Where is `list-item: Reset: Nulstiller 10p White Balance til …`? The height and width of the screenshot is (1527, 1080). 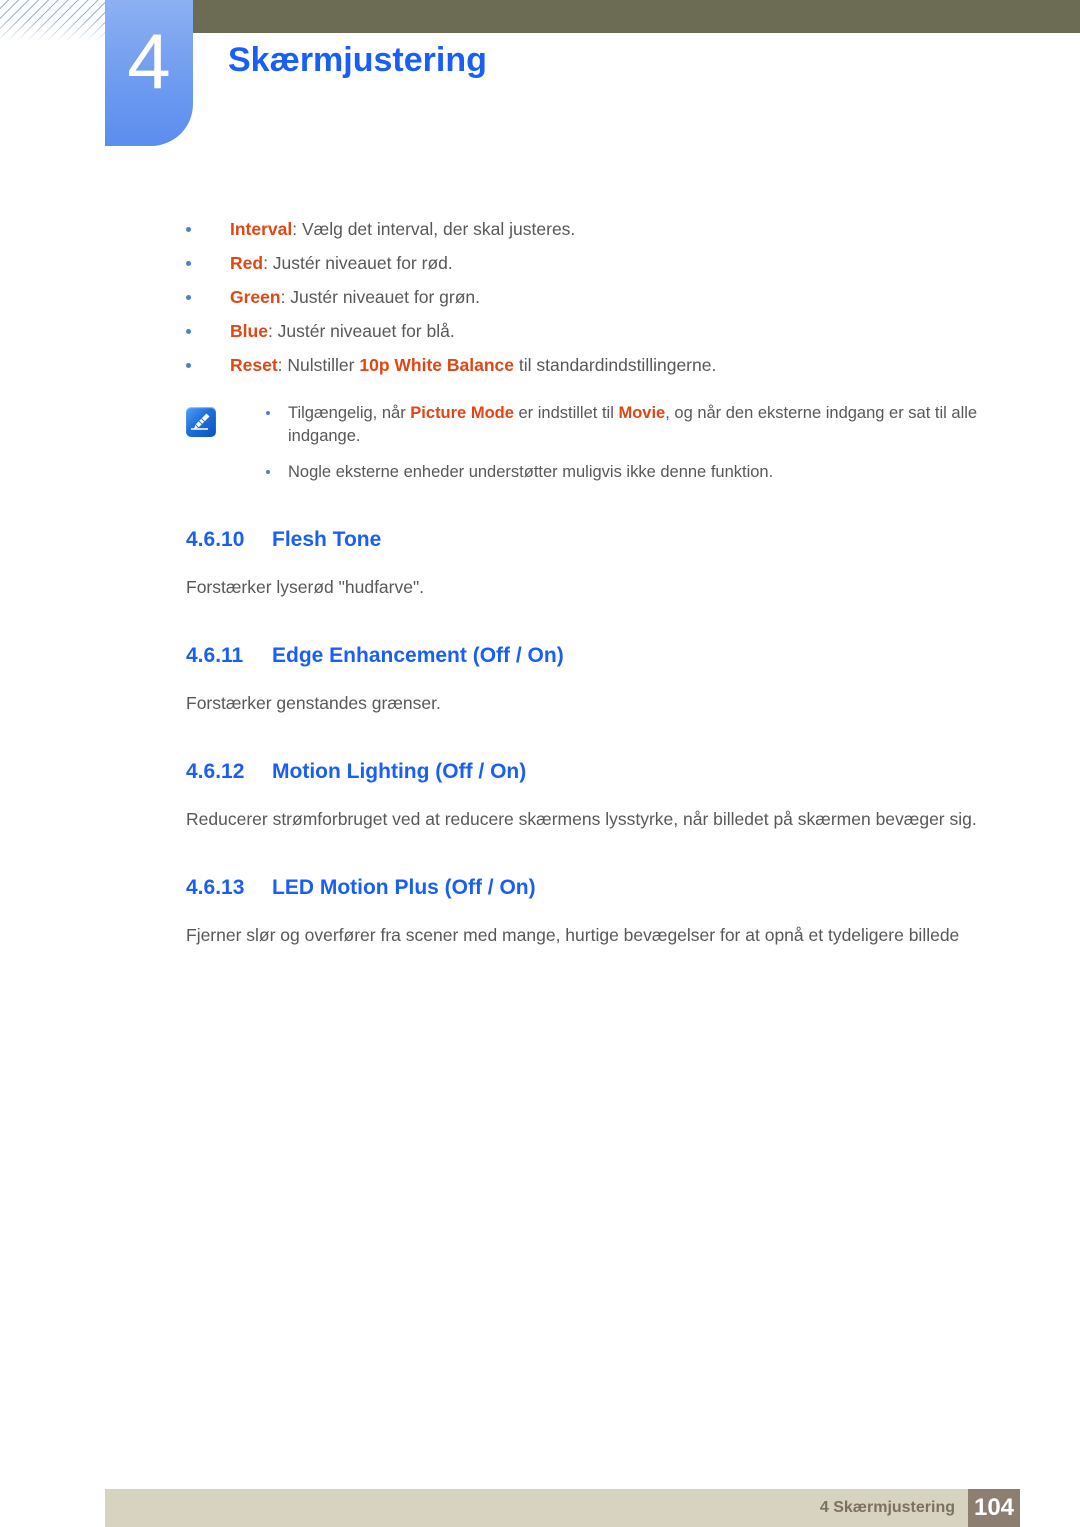 list-item: Reset: Nulstiller 10p White Balance til … is located at coordinates (601, 365).